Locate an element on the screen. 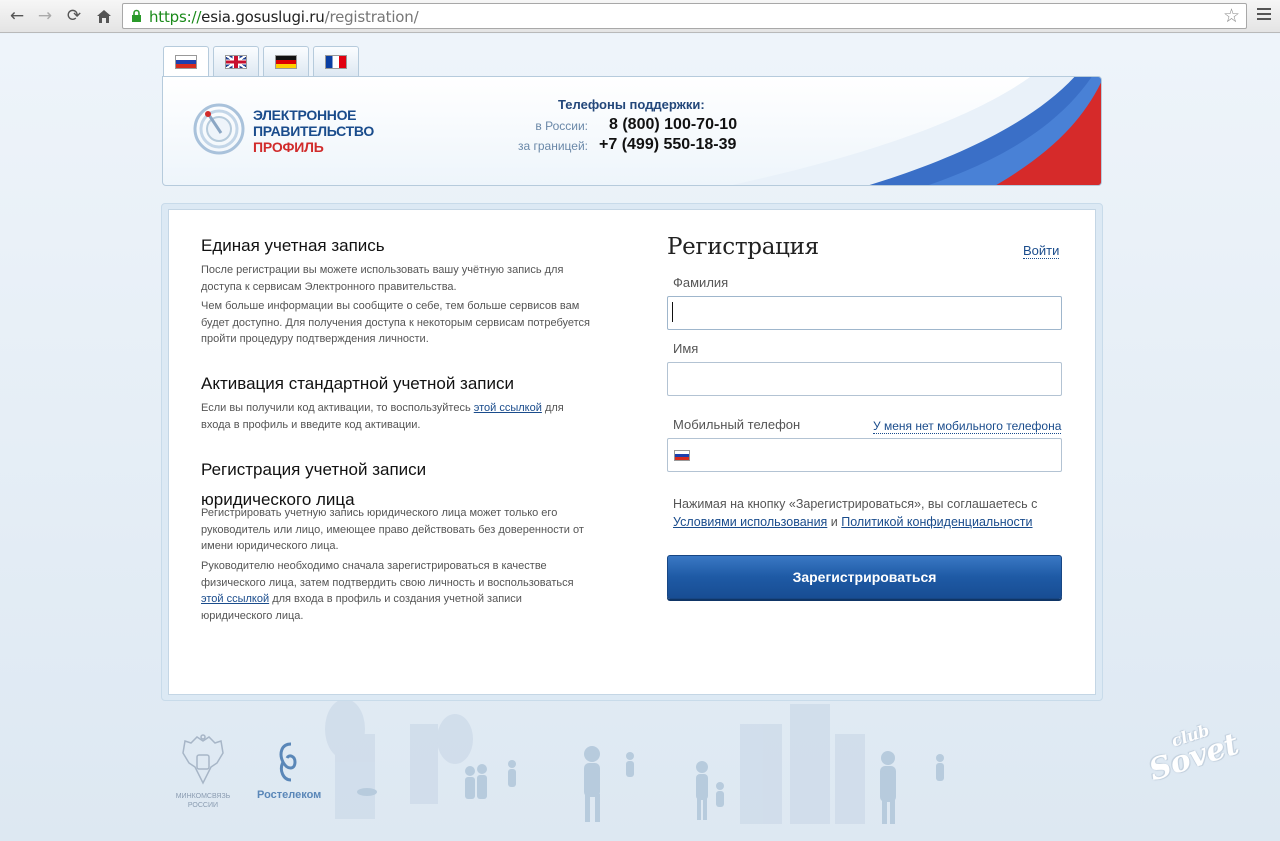  support-russia-phone: 8 (800) 100-70-10 is located at coordinates (673, 124).